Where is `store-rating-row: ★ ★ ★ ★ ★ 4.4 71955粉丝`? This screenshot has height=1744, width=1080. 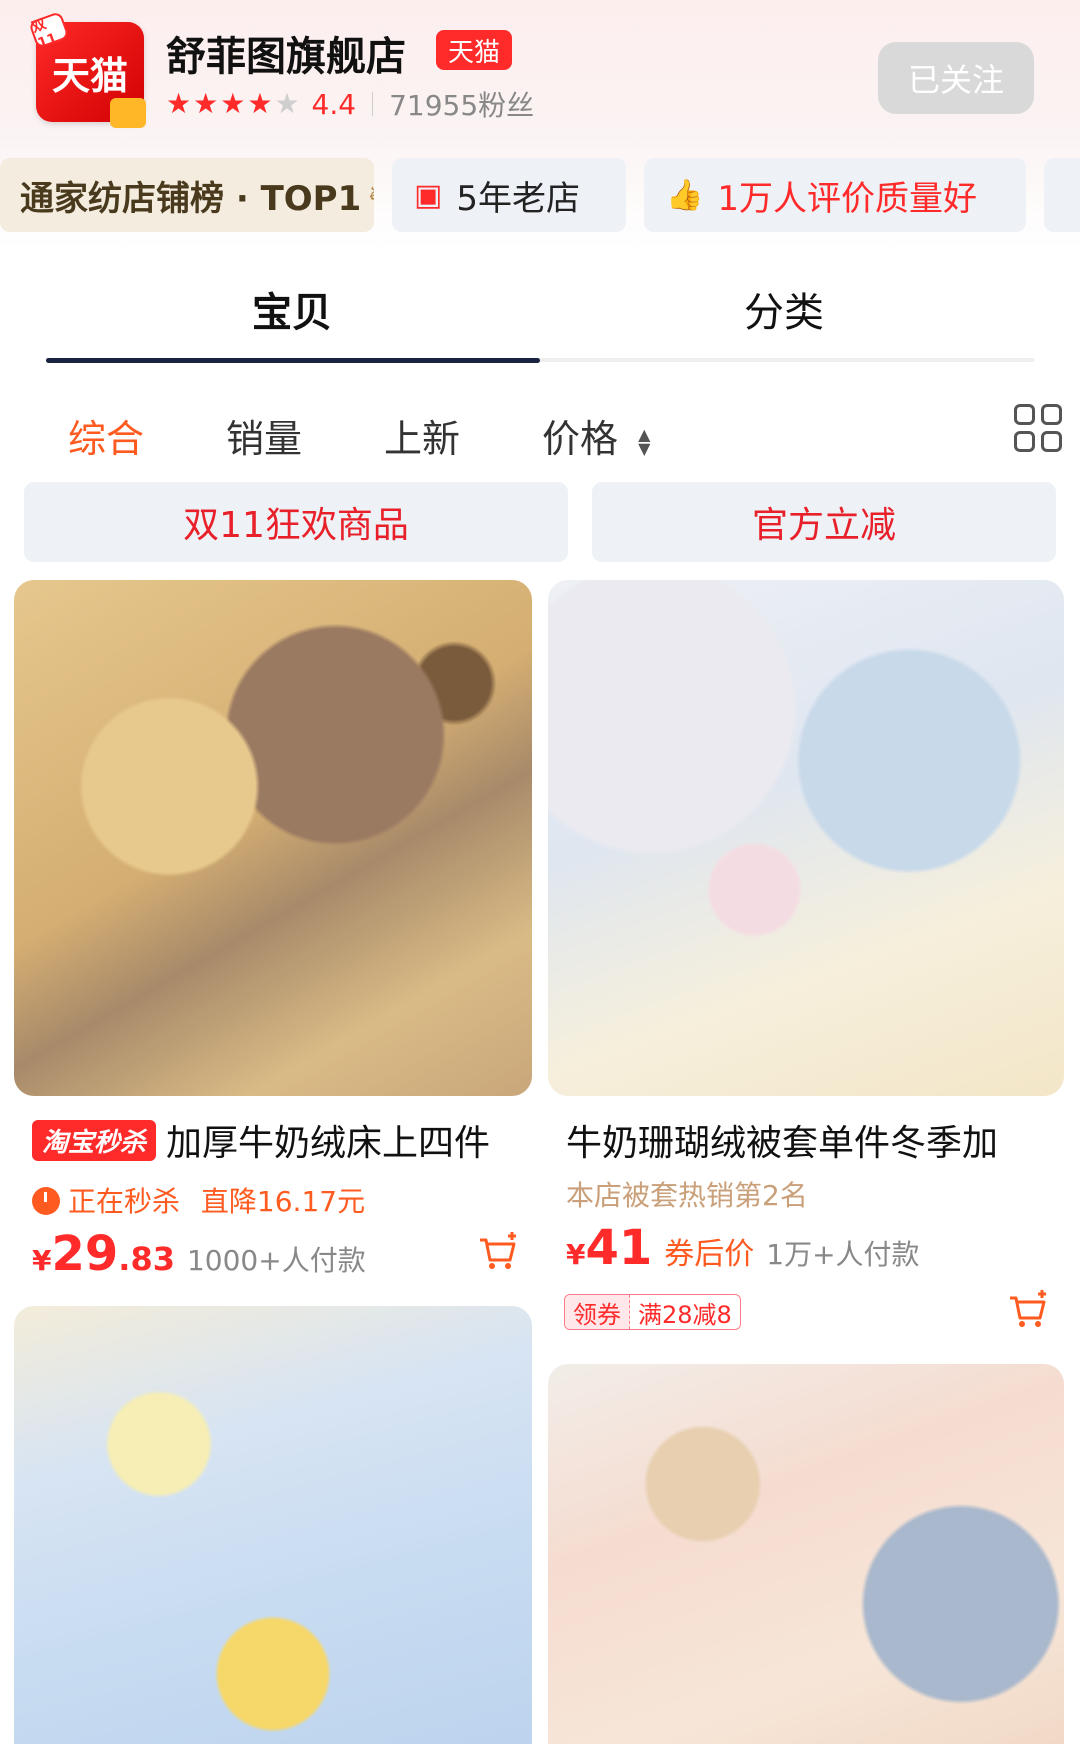
store-rating-row: ★ ★ ★ ★ ★ 4.4 71955粉丝 is located at coordinates (350, 104).